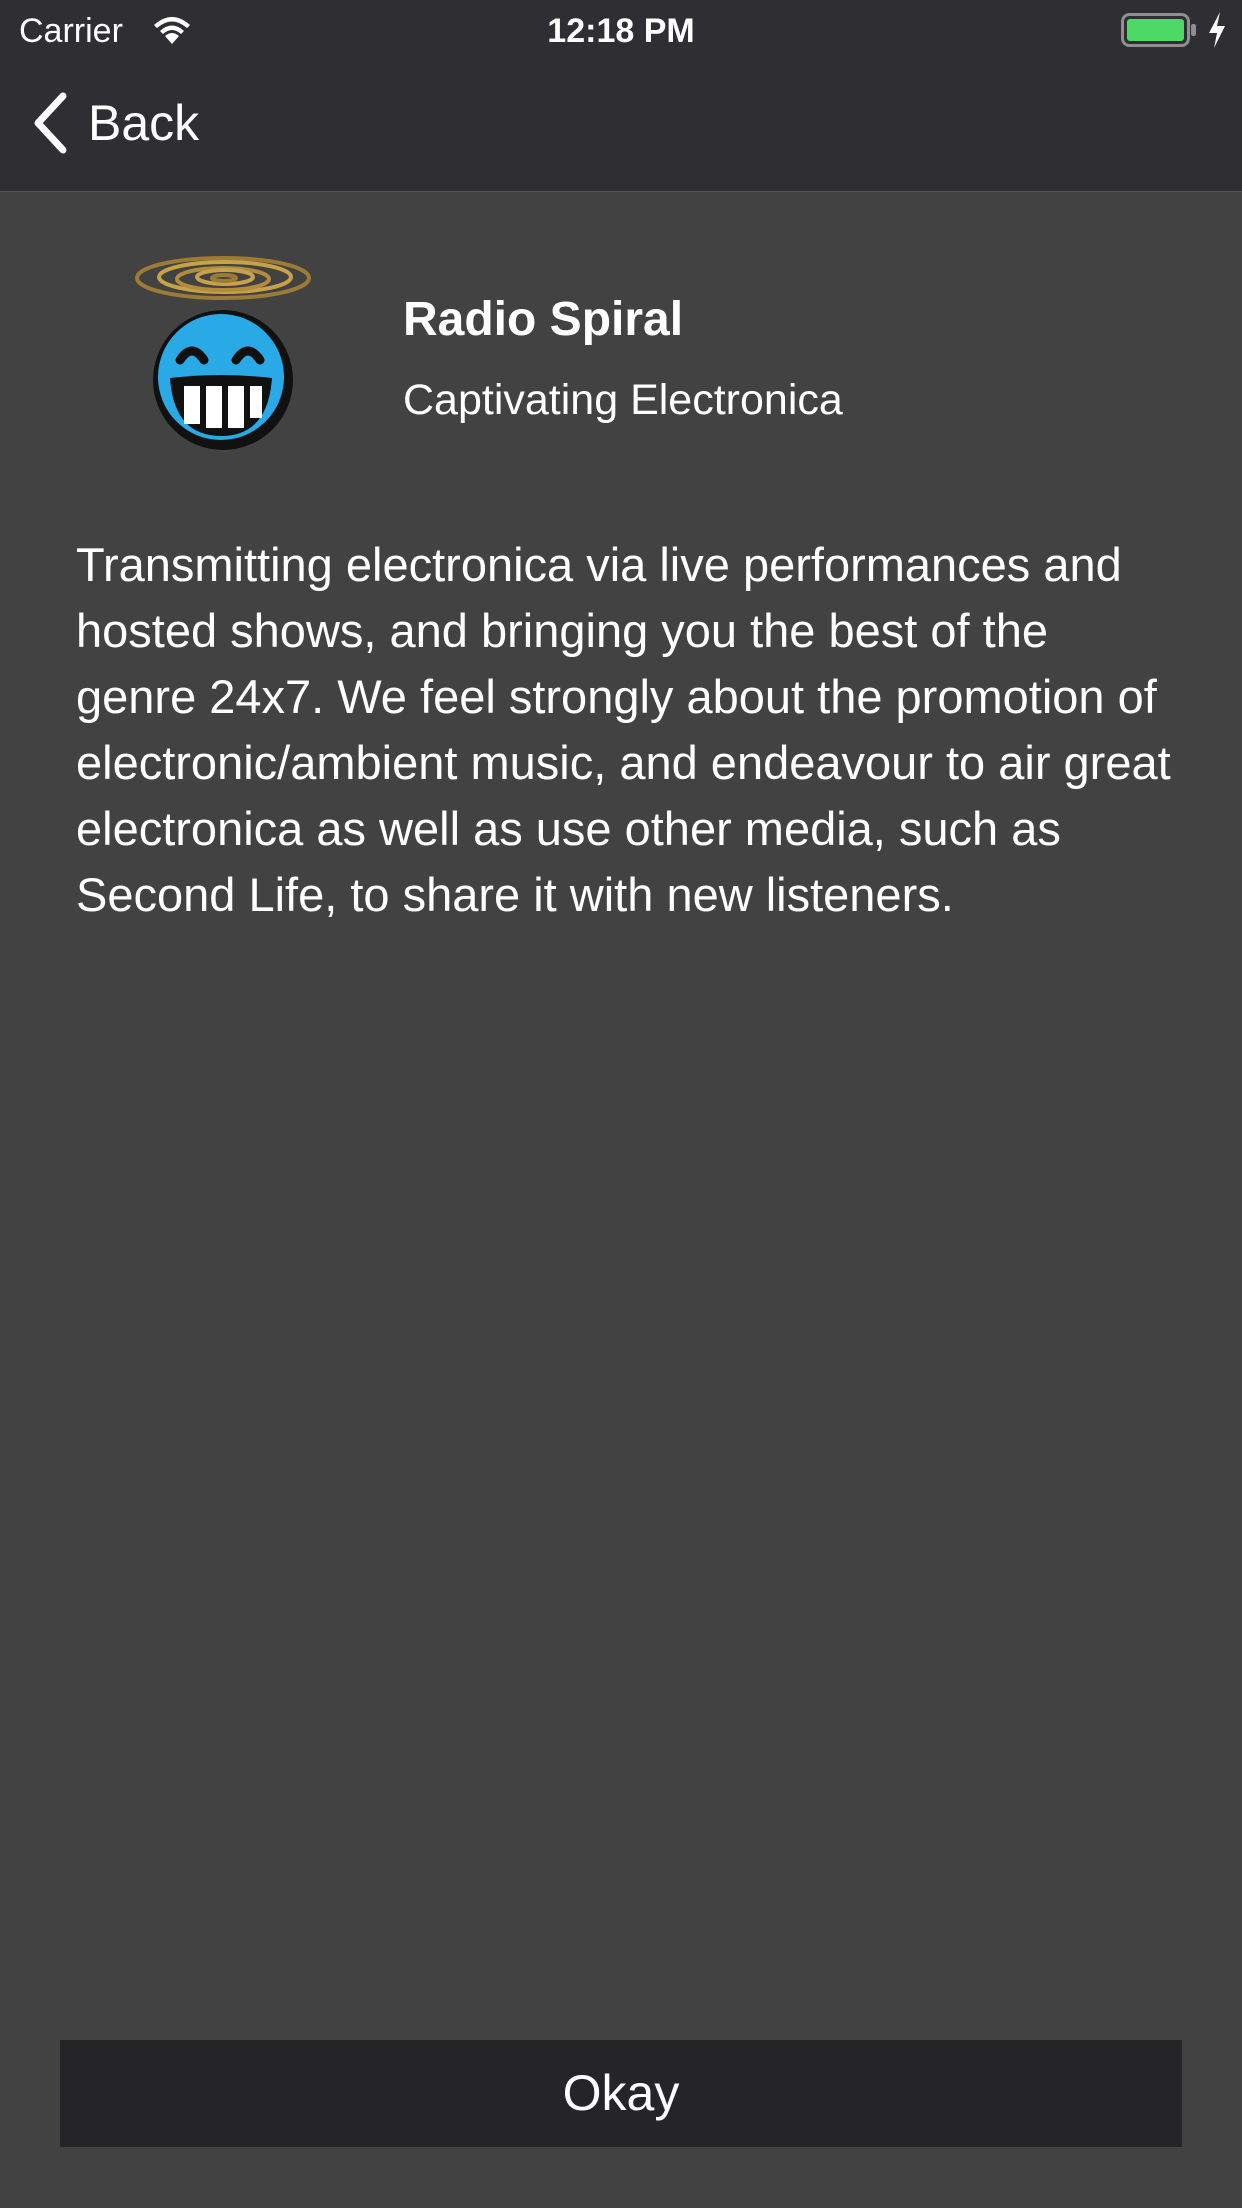 The height and width of the screenshot is (2208, 1242). What do you see at coordinates (1158, 30) in the screenshot?
I see `battery-icon` at bounding box center [1158, 30].